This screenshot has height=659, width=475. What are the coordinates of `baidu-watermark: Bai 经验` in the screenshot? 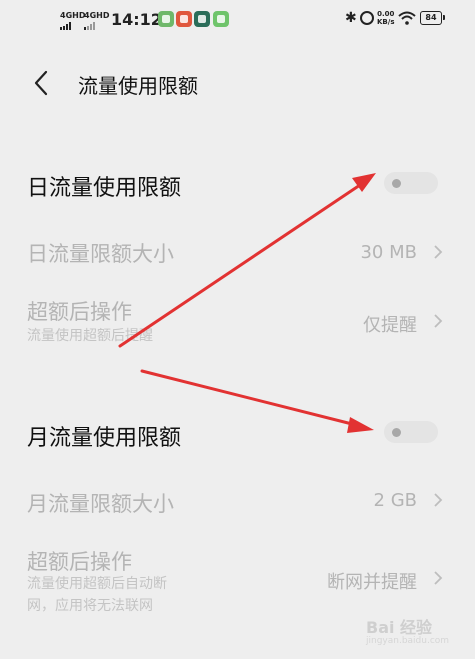 It's located at (399, 627).